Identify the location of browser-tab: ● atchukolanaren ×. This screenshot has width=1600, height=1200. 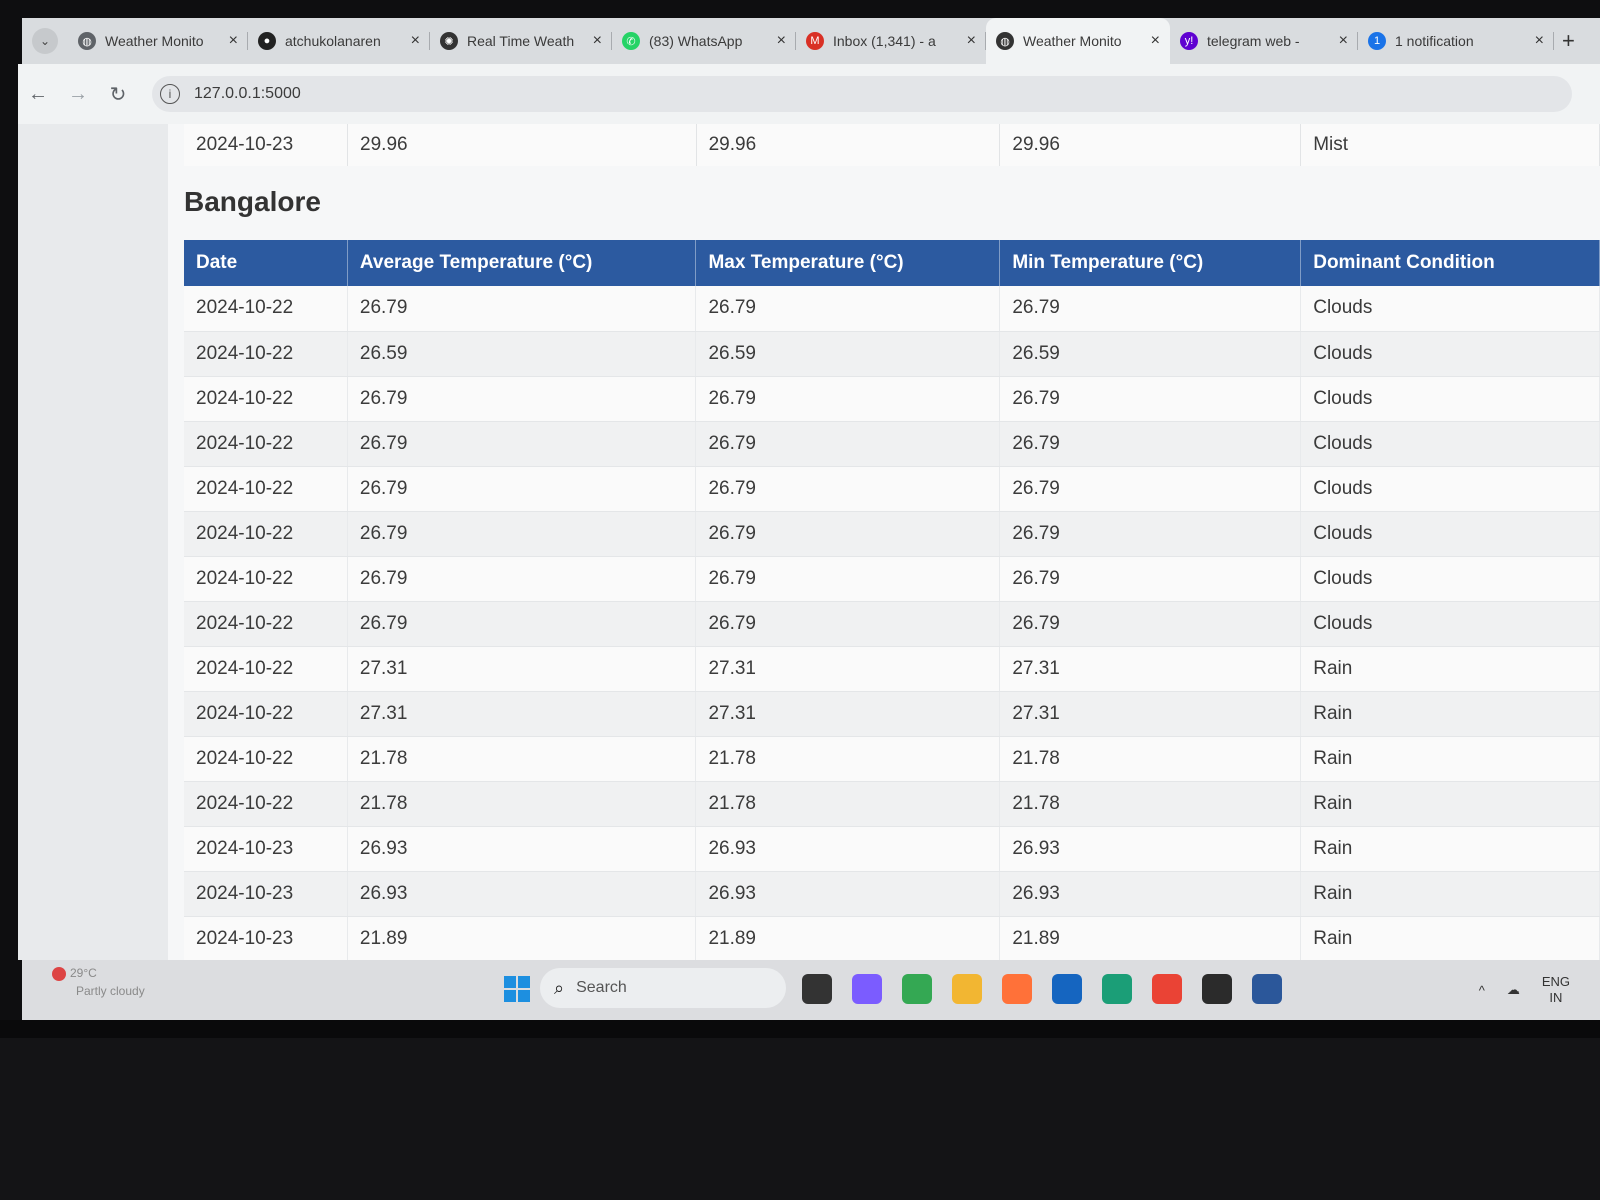
(339, 41).